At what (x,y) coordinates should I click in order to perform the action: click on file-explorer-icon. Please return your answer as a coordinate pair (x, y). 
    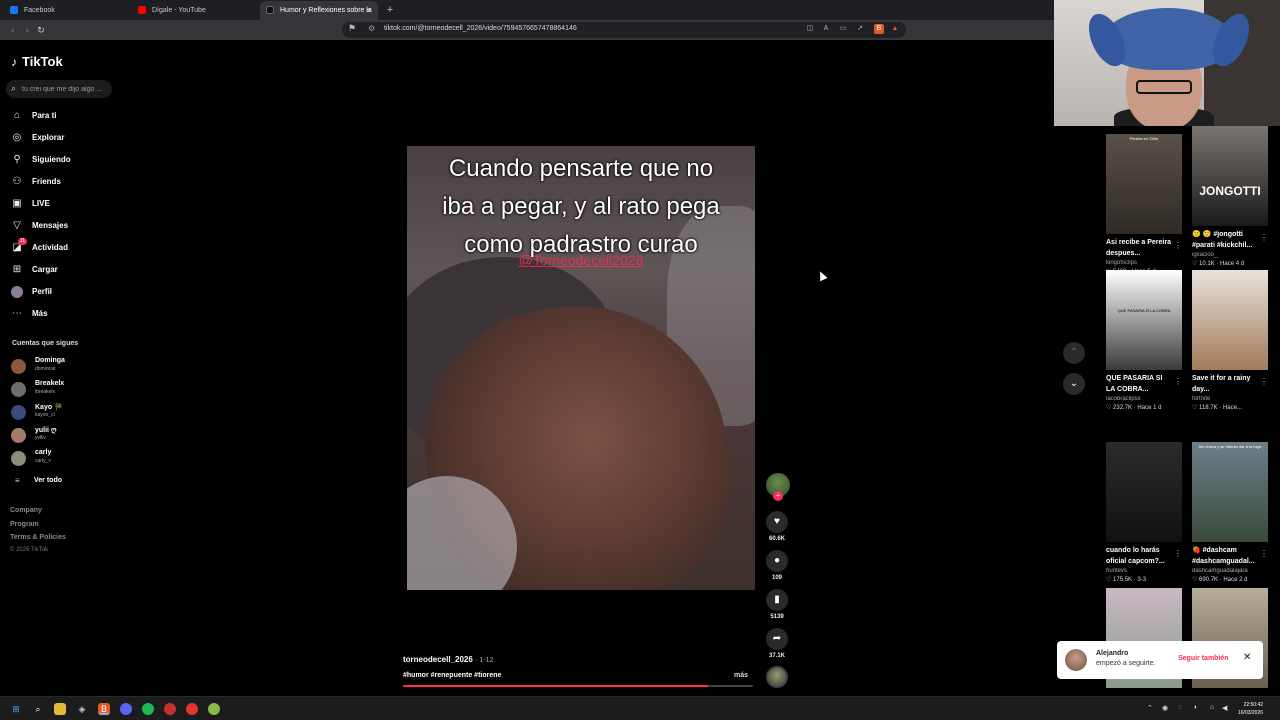
    Looking at the image, I should click on (60, 709).